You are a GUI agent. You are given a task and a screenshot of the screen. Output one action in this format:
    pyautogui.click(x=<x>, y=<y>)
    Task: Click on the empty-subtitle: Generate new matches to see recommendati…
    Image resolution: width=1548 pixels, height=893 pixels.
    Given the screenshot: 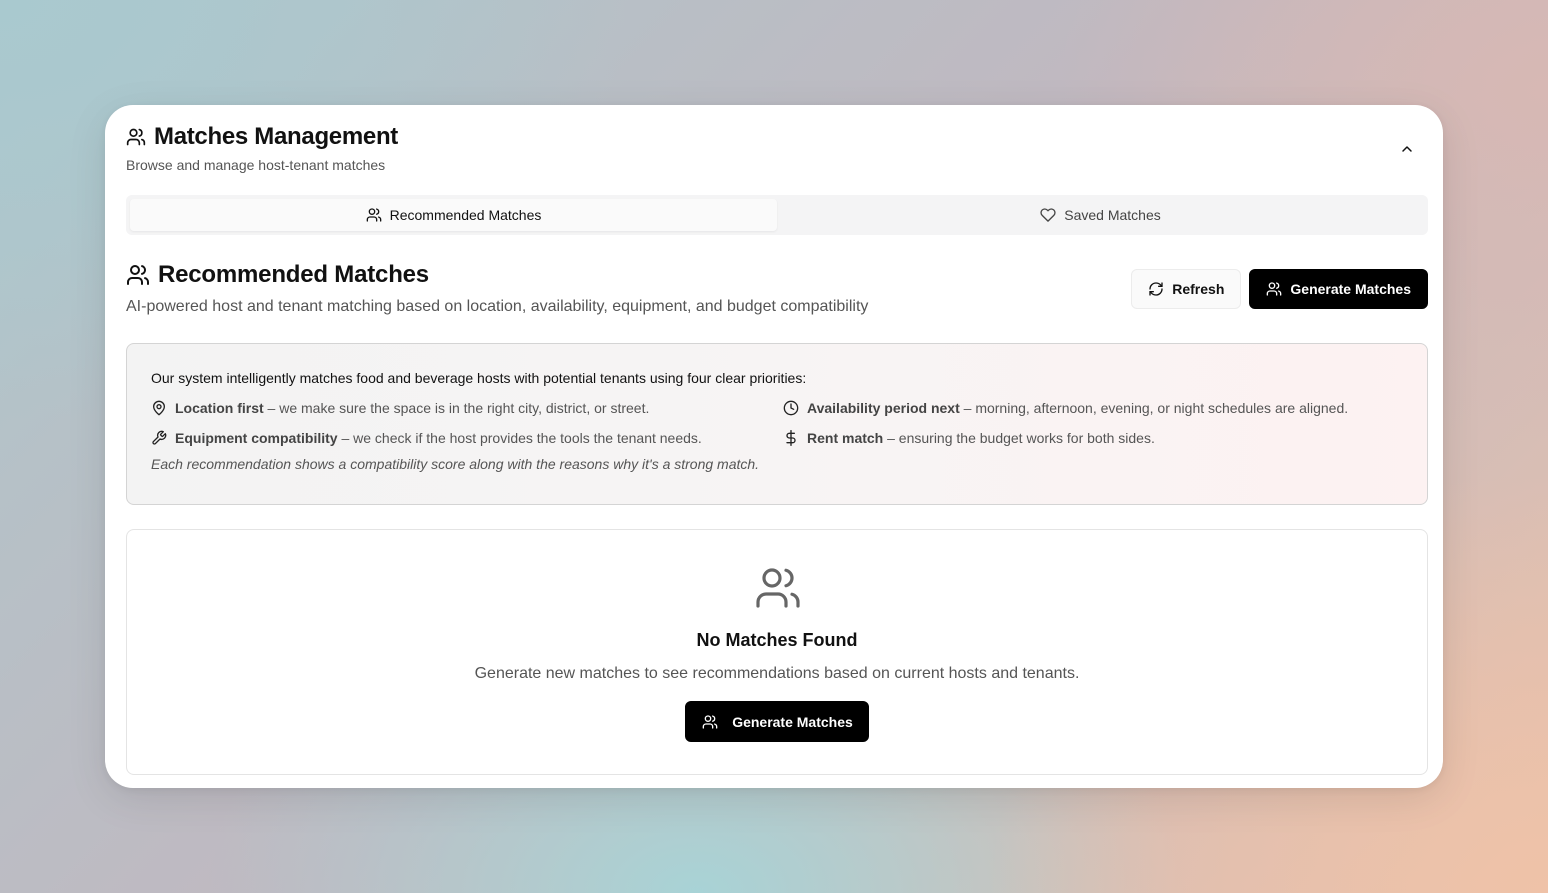 What is the action you would take?
    pyautogui.click(x=777, y=673)
    